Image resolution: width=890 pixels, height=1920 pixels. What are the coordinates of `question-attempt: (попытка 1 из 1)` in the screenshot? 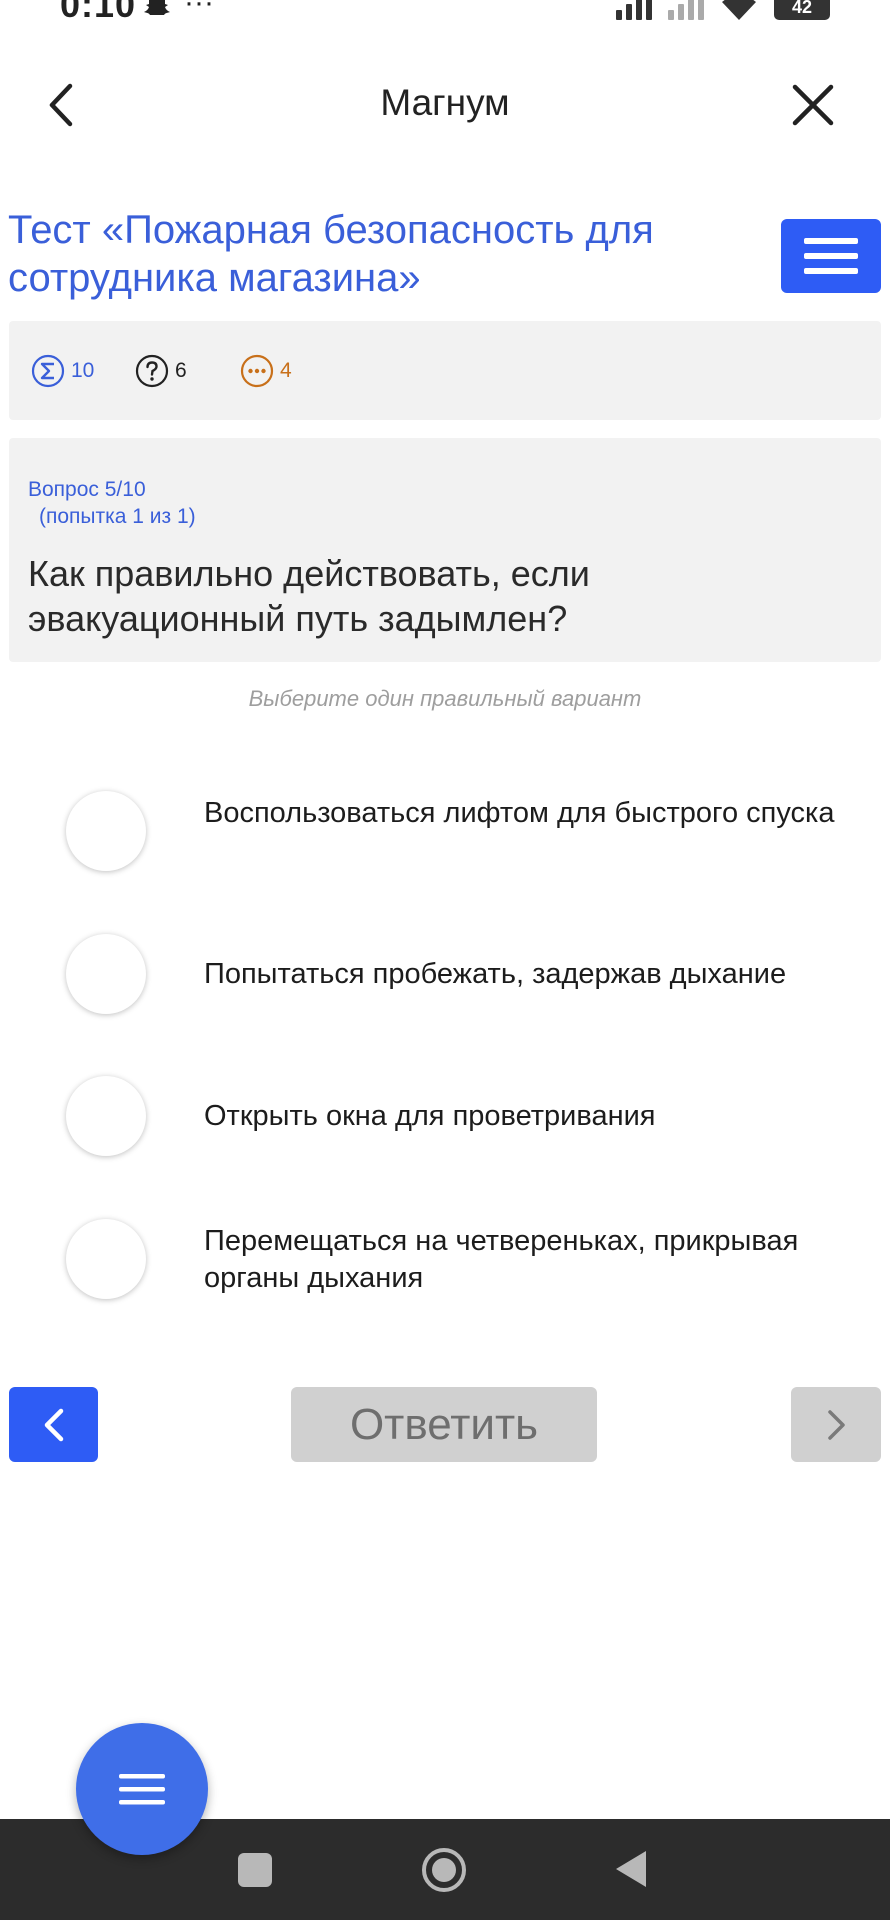 It's located at (117, 516).